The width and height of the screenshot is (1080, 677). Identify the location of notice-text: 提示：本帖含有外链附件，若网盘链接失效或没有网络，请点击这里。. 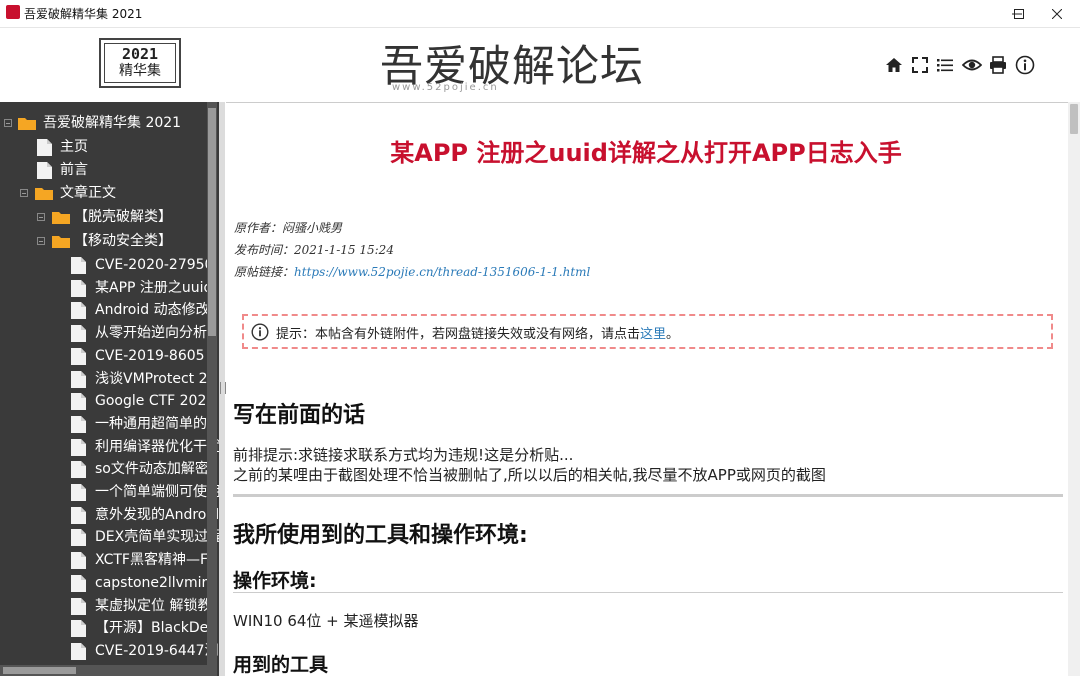
(477, 332).